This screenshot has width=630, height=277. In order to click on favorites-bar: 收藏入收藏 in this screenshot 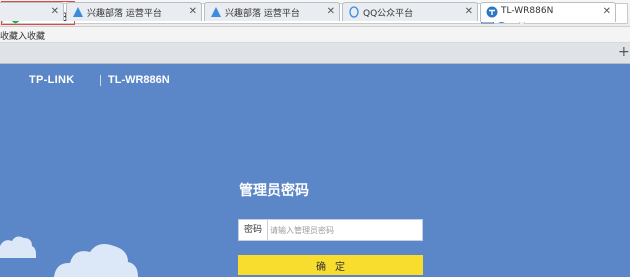, I will do `click(315, 35)`.